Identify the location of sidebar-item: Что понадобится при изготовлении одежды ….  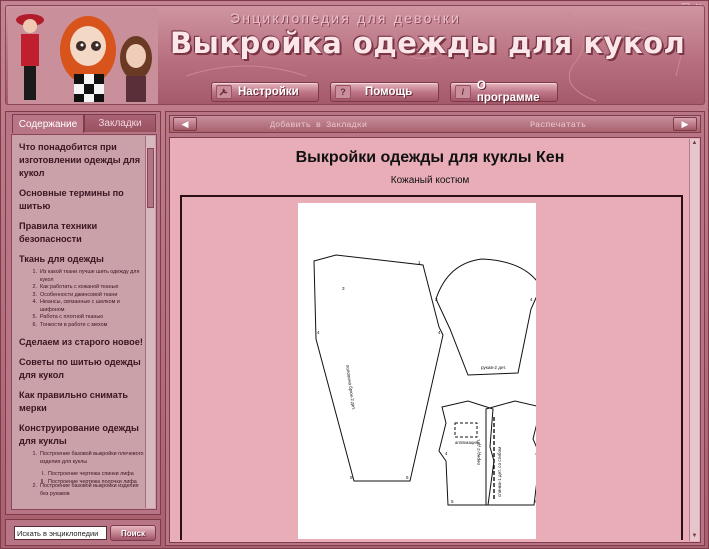
(82, 160).